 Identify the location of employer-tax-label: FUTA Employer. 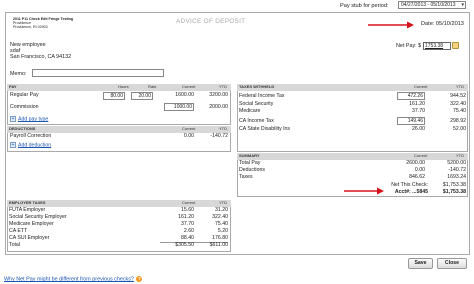
(27, 210).